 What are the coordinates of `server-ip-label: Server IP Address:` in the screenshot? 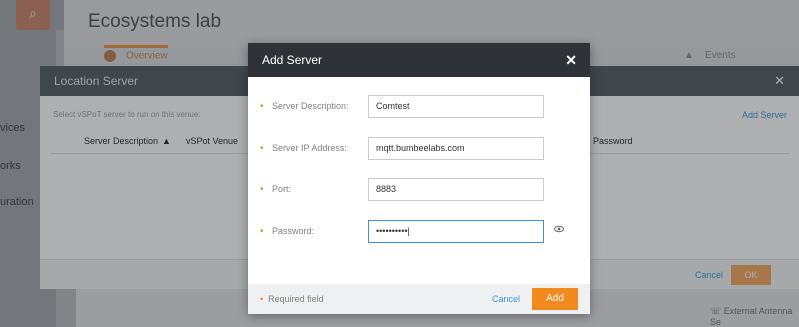 It's located at (309, 148).